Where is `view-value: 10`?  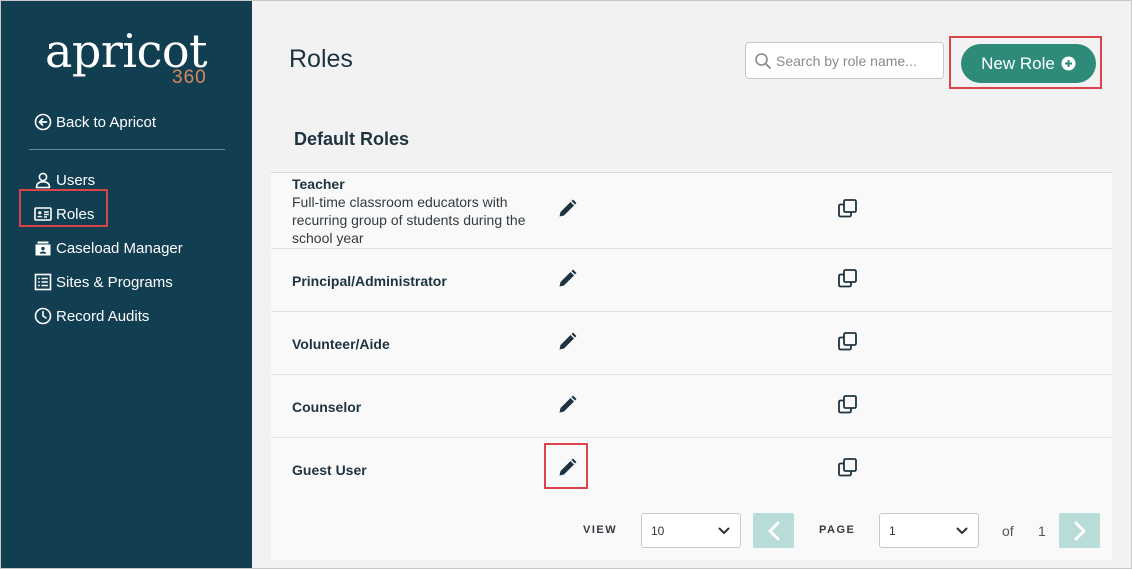 view-value: 10 is located at coordinates (658, 530).